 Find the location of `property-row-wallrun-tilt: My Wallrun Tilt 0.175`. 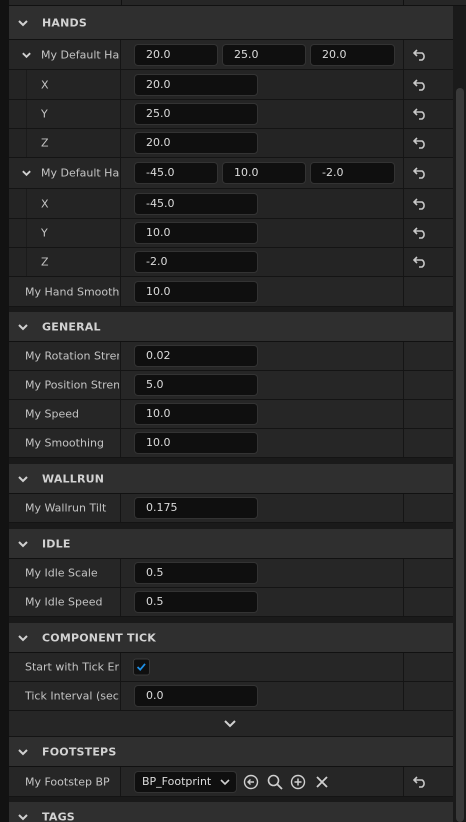

property-row-wallrun-tilt: My Wallrun Tilt 0.175 is located at coordinates (231, 508).